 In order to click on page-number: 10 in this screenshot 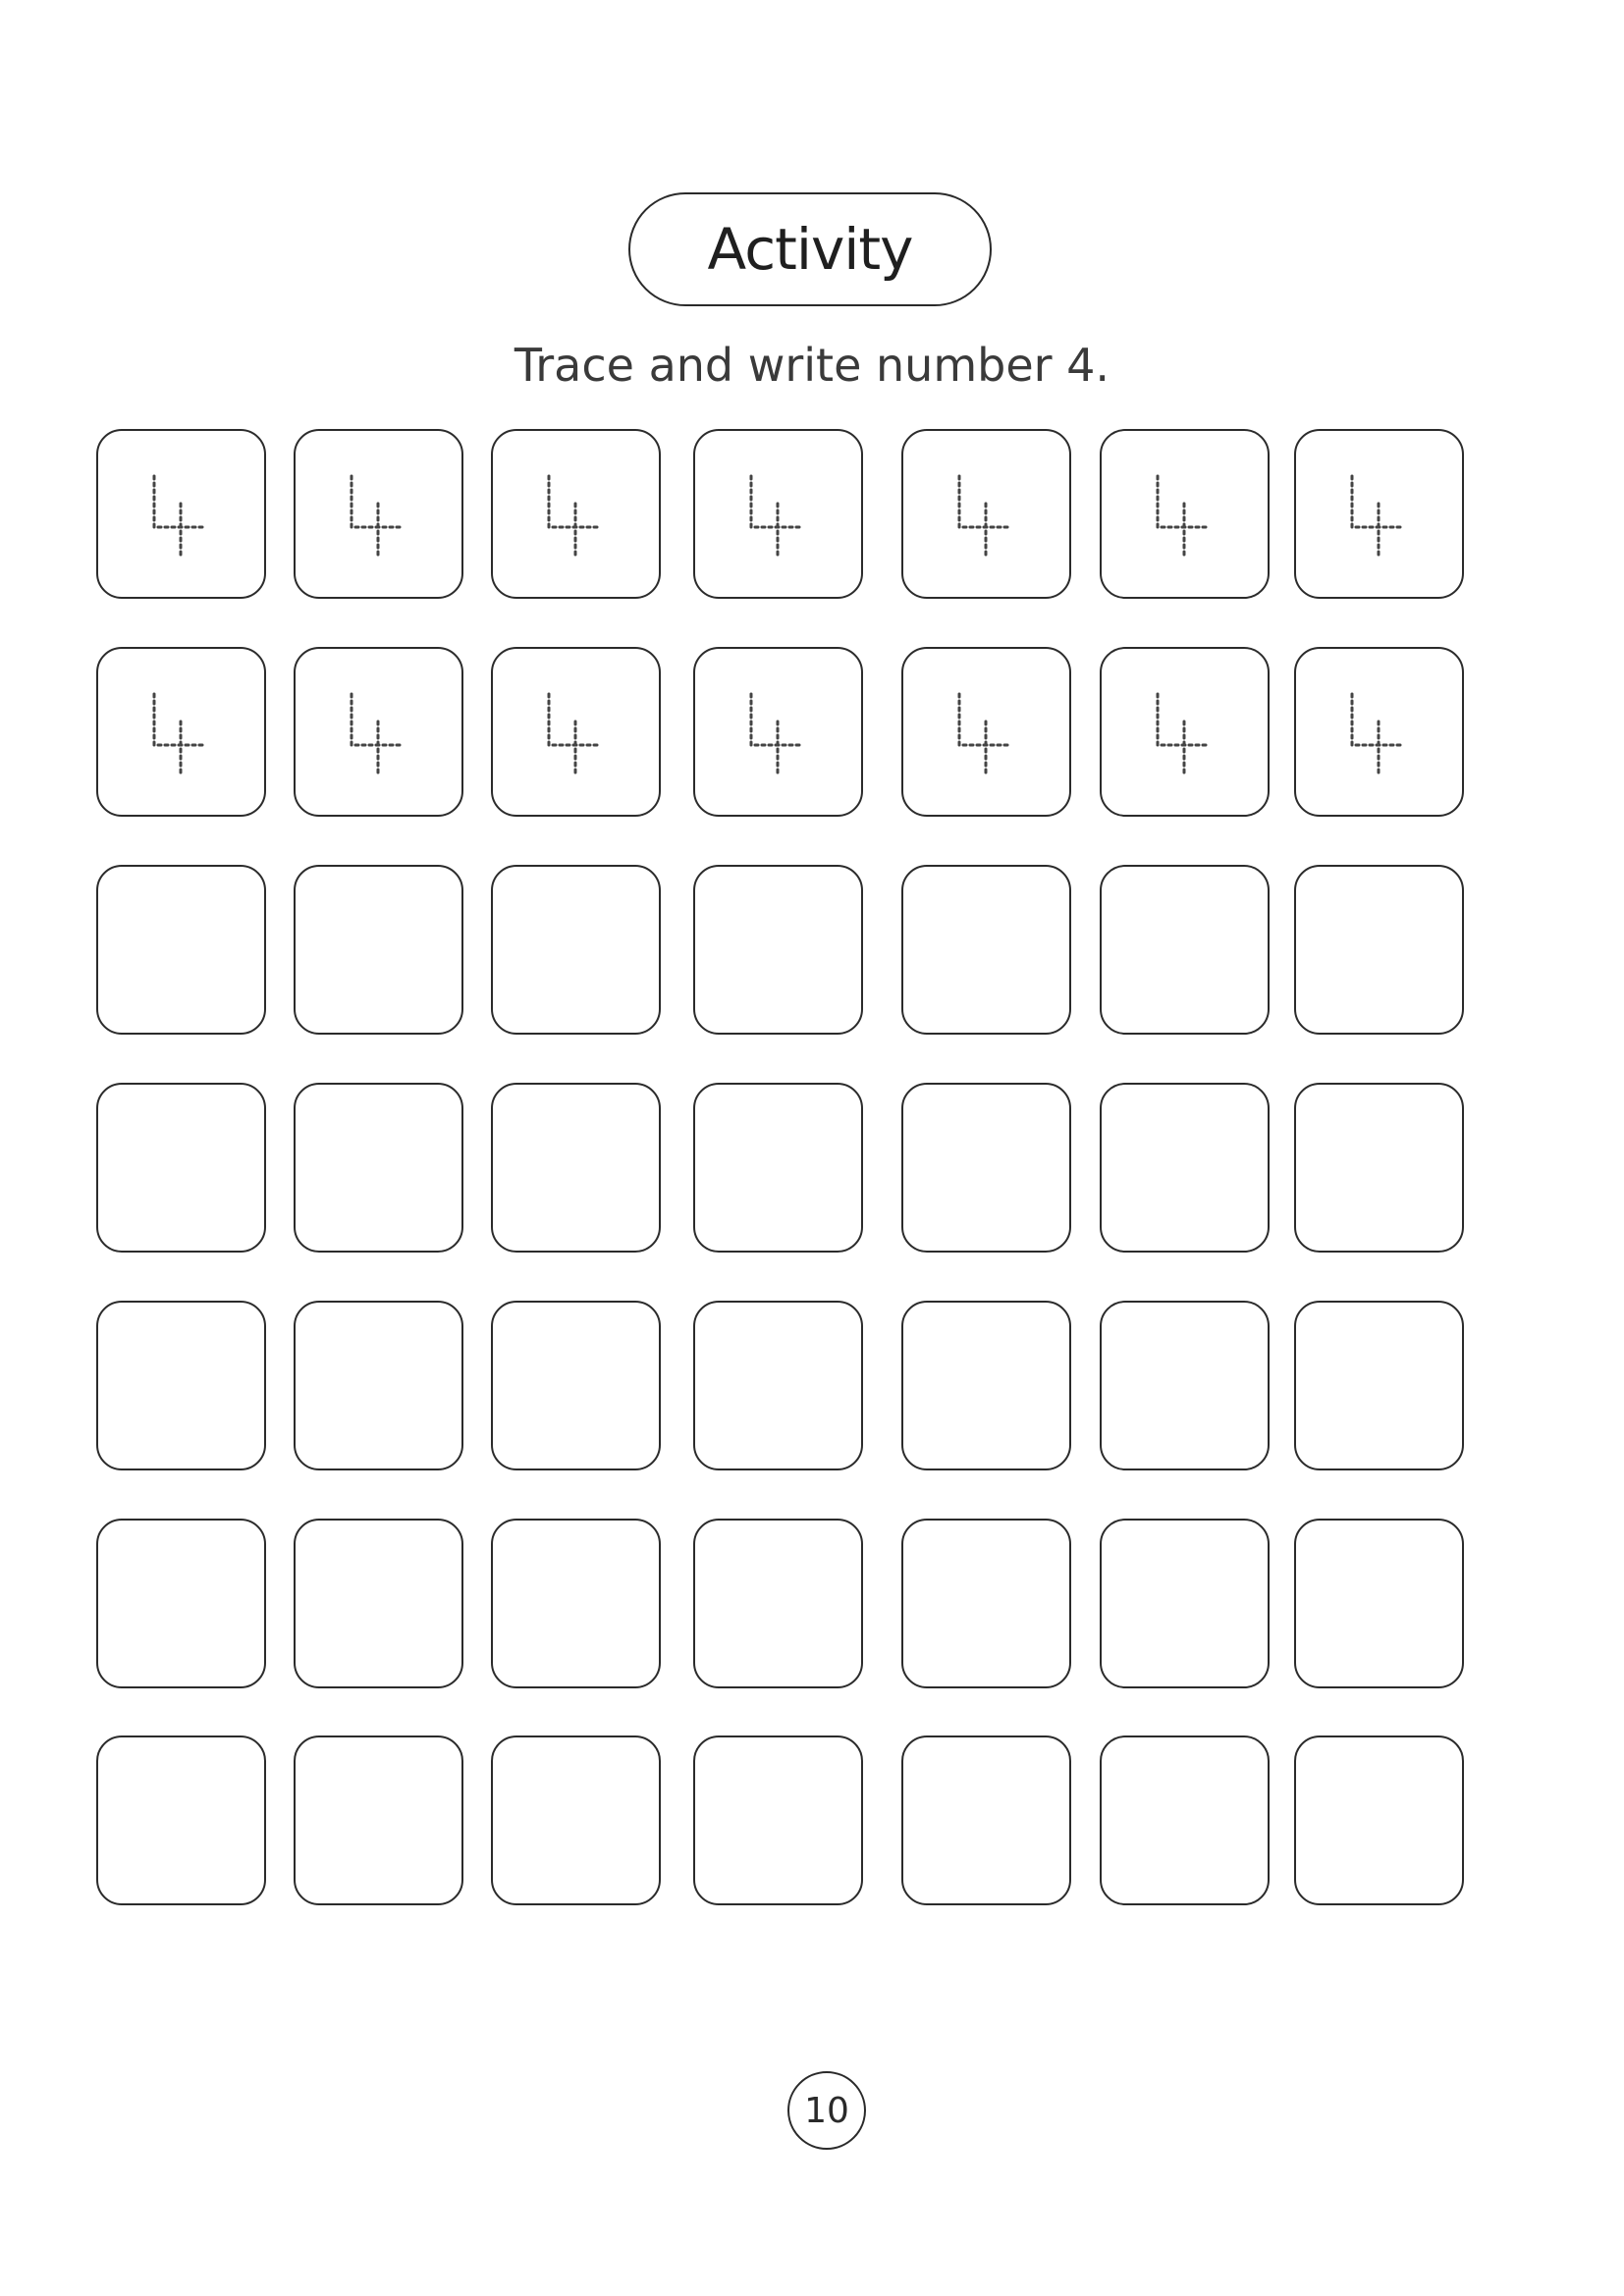, I will do `click(826, 2110)`.